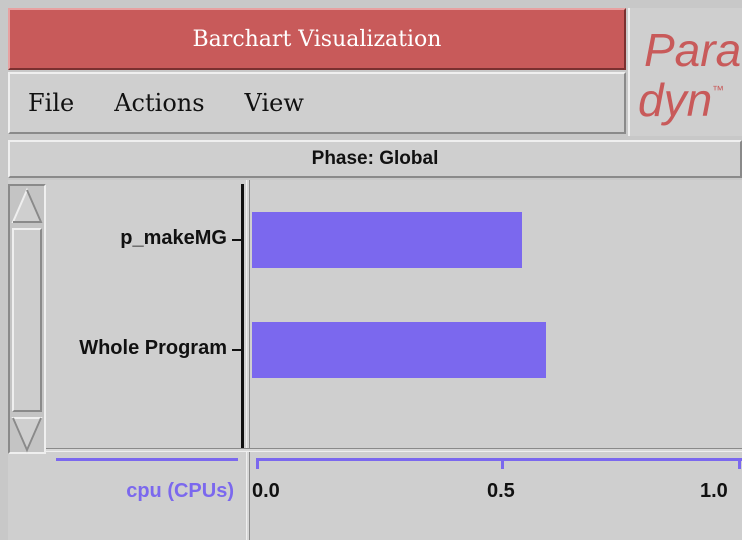 The height and width of the screenshot is (540, 742). Describe the element at coordinates (714, 491) in the screenshot. I see `x-axis-tick-label: 1.0` at that location.